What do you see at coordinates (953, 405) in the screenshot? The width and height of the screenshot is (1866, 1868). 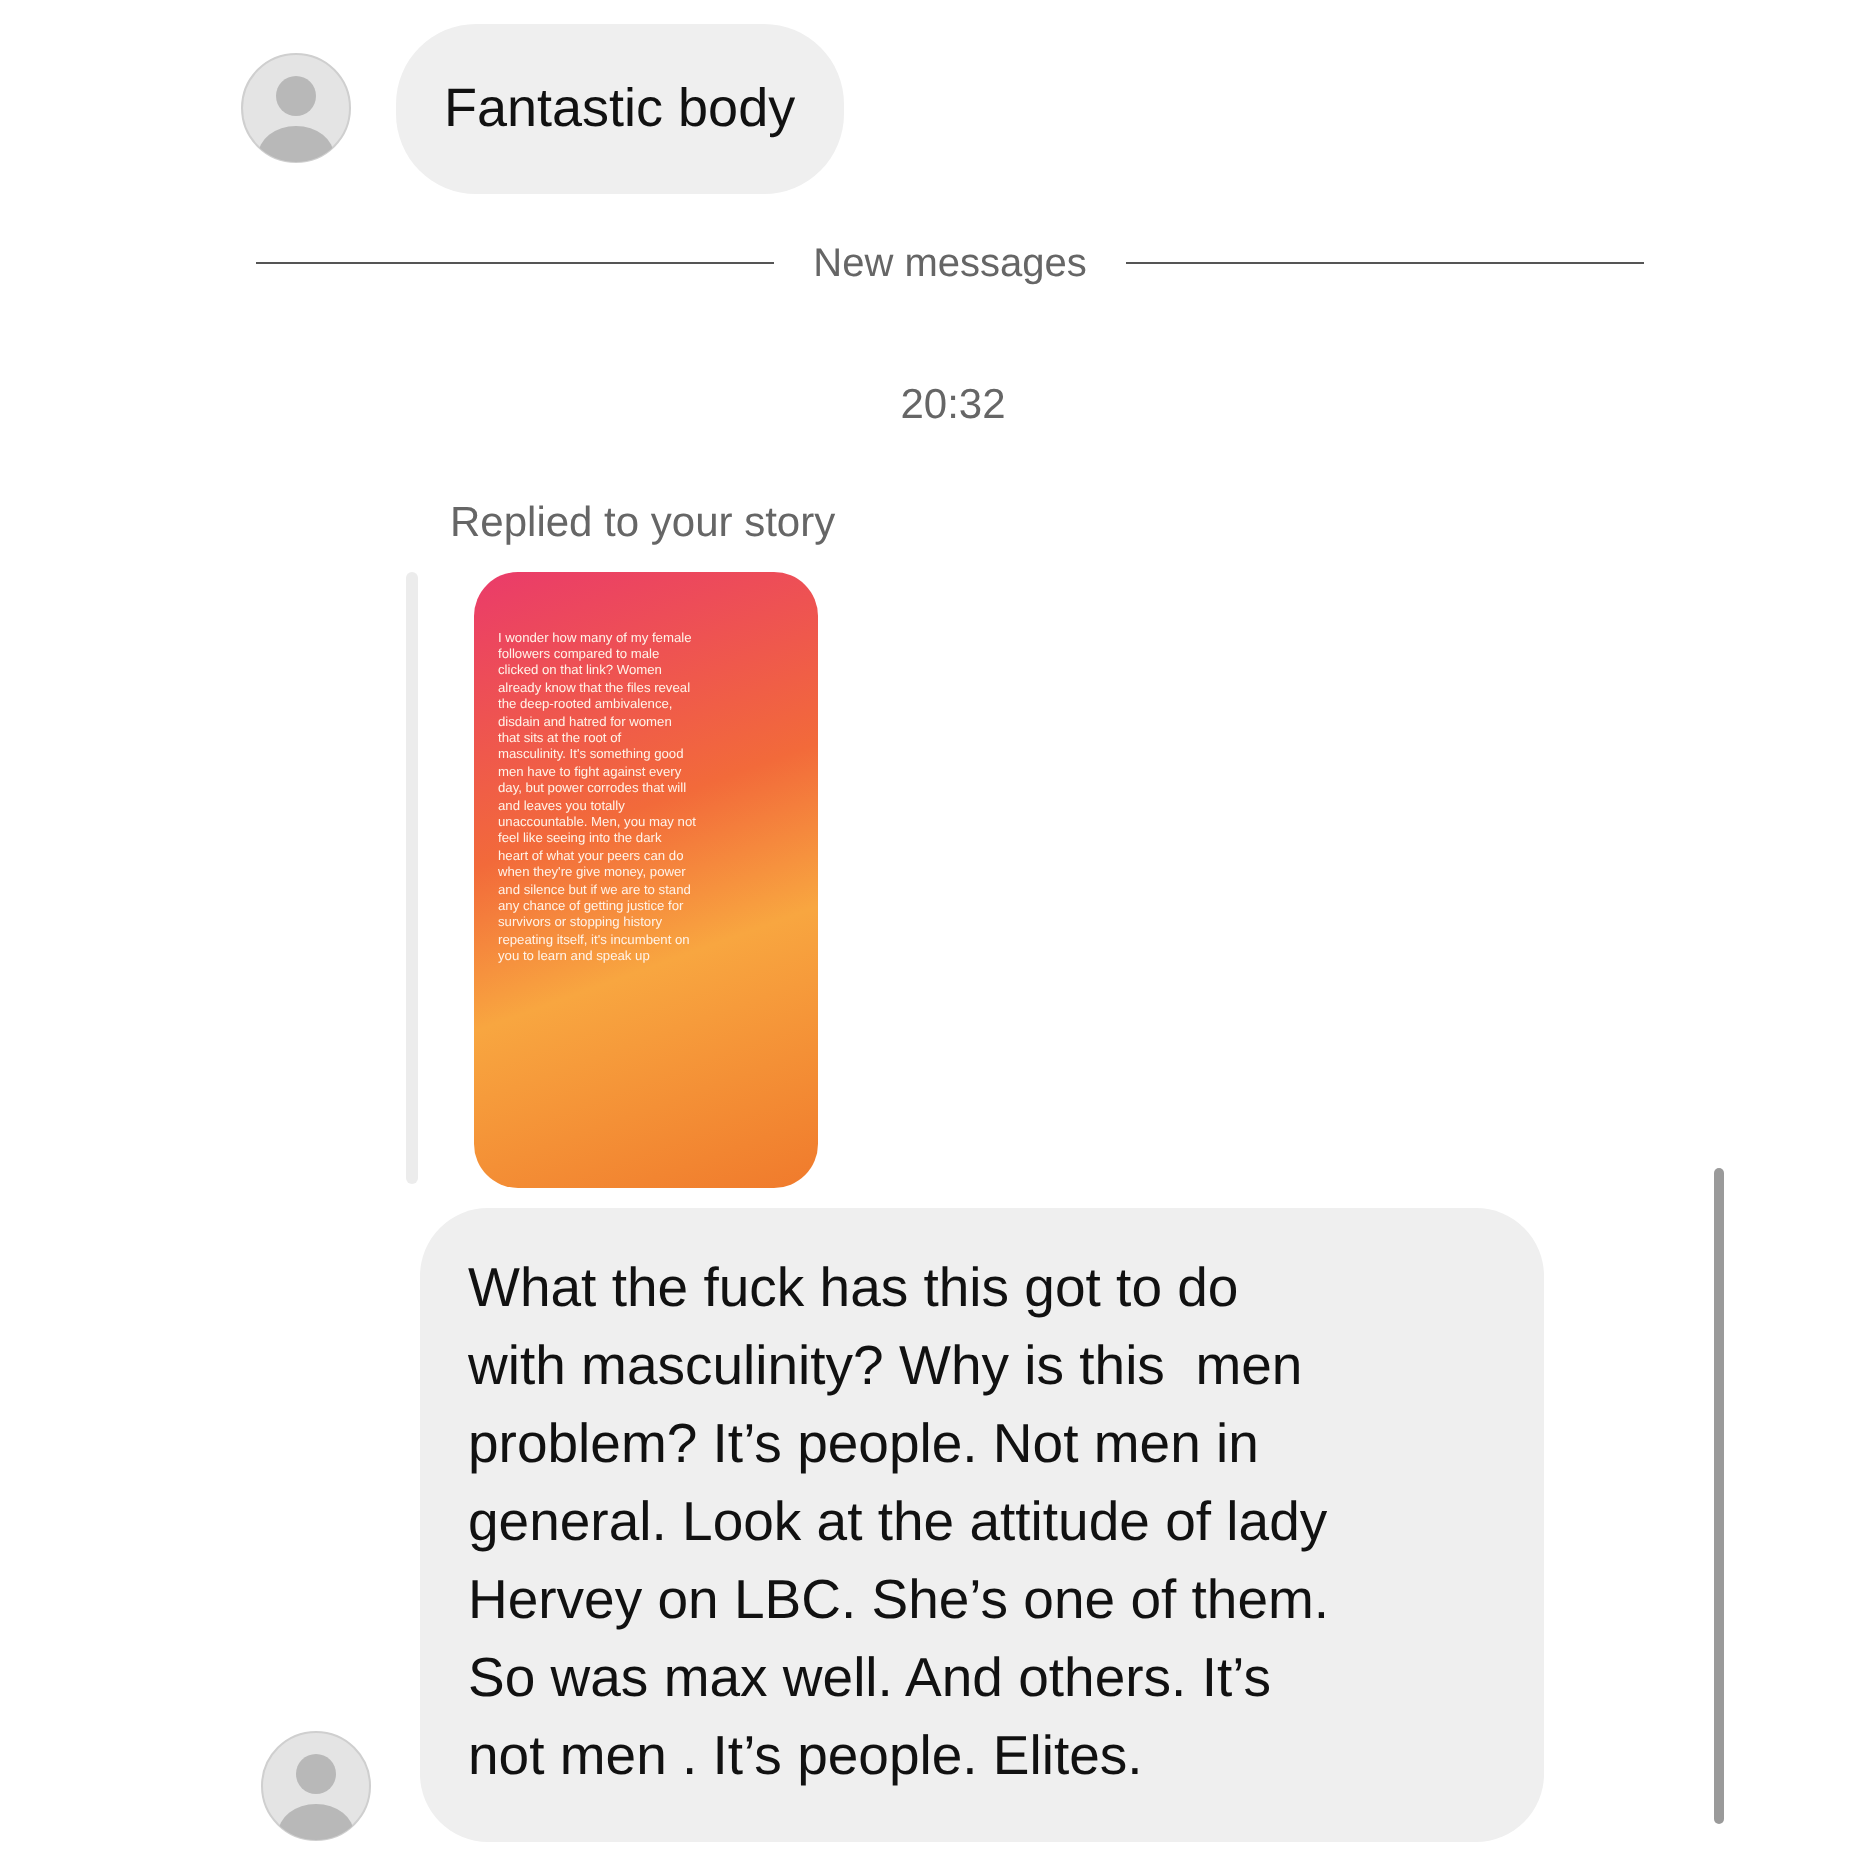 I see `timestamp: 20:32` at bounding box center [953, 405].